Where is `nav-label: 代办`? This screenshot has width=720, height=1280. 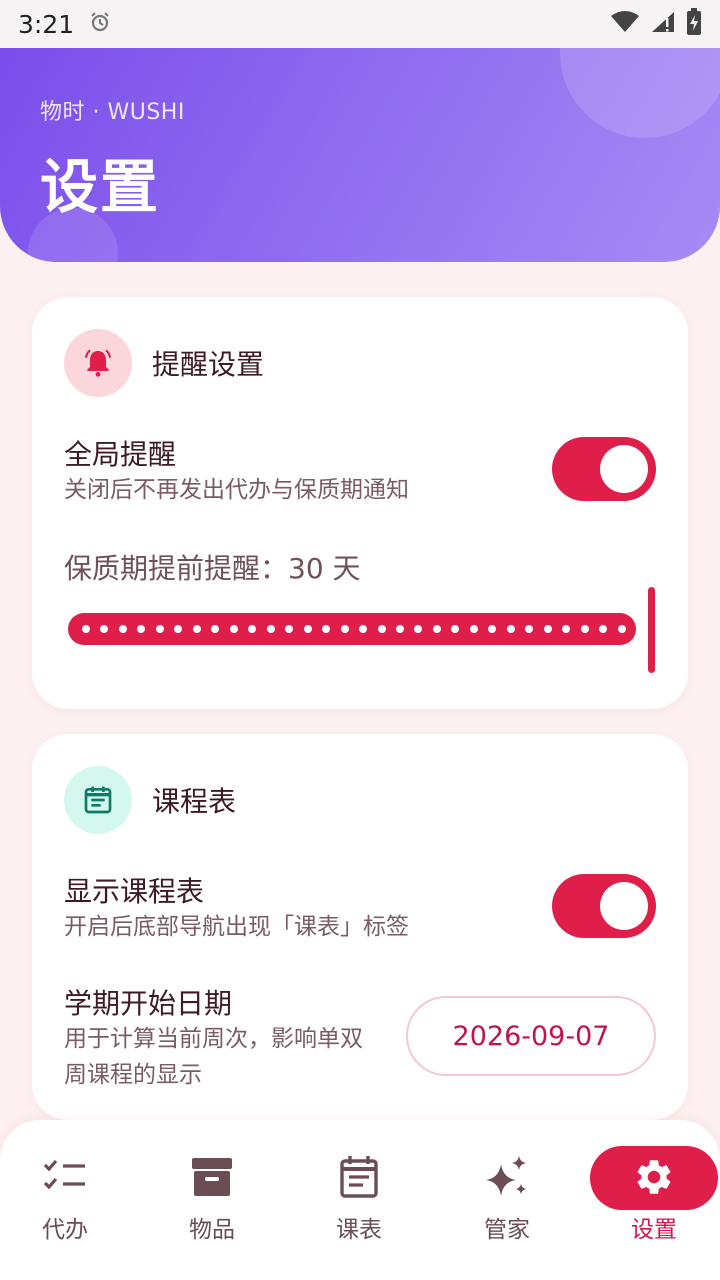 nav-label: 代办 is located at coordinates (65, 1230).